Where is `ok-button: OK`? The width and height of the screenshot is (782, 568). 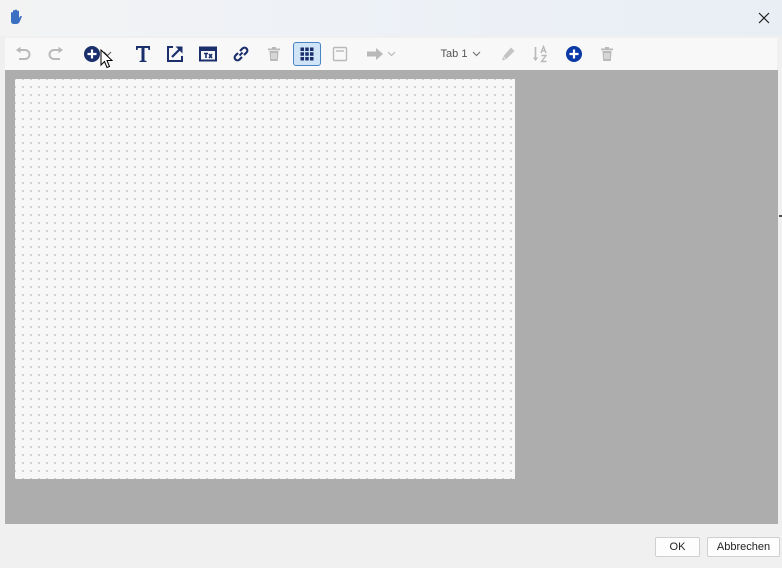 ok-button: OK is located at coordinates (677, 547).